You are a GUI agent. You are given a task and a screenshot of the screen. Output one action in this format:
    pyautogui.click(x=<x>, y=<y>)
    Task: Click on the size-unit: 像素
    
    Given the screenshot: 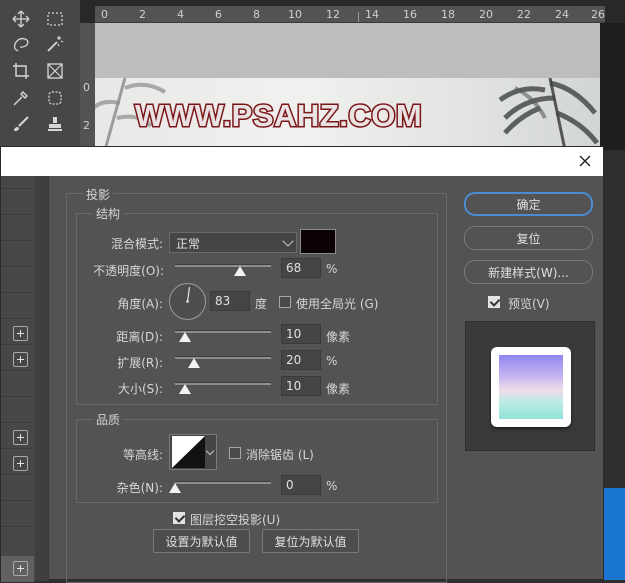 What is the action you would take?
    pyautogui.click(x=338, y=389)
    